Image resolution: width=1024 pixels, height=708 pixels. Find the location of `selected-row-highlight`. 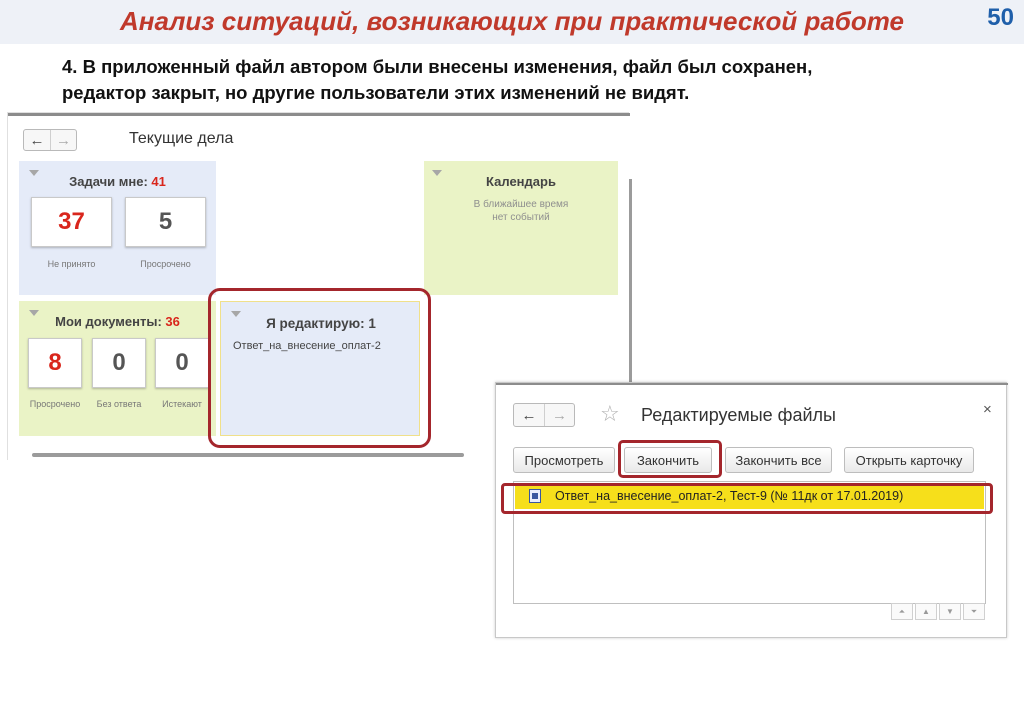

selected-row-highlight is located at coordinates (747, 498).